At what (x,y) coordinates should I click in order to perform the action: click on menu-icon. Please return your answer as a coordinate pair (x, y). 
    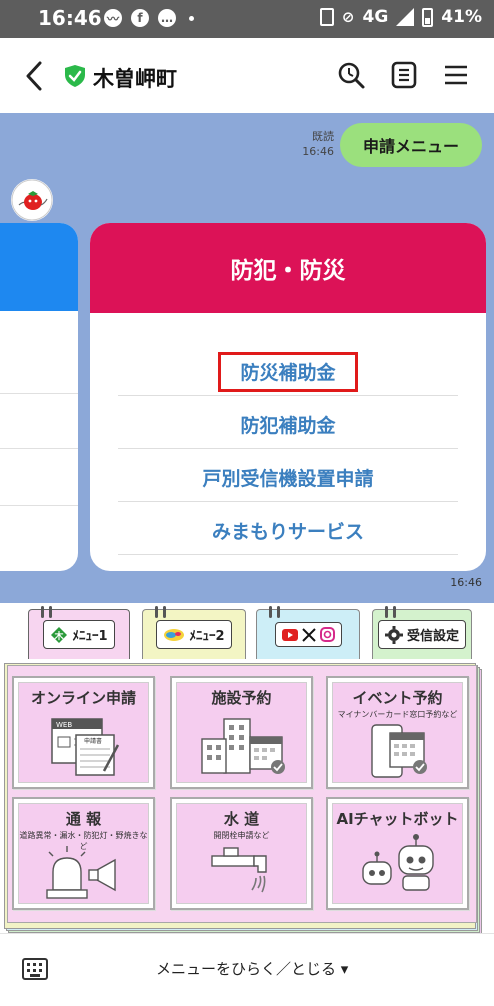
    Looking at the image, I should click on (456, 75).